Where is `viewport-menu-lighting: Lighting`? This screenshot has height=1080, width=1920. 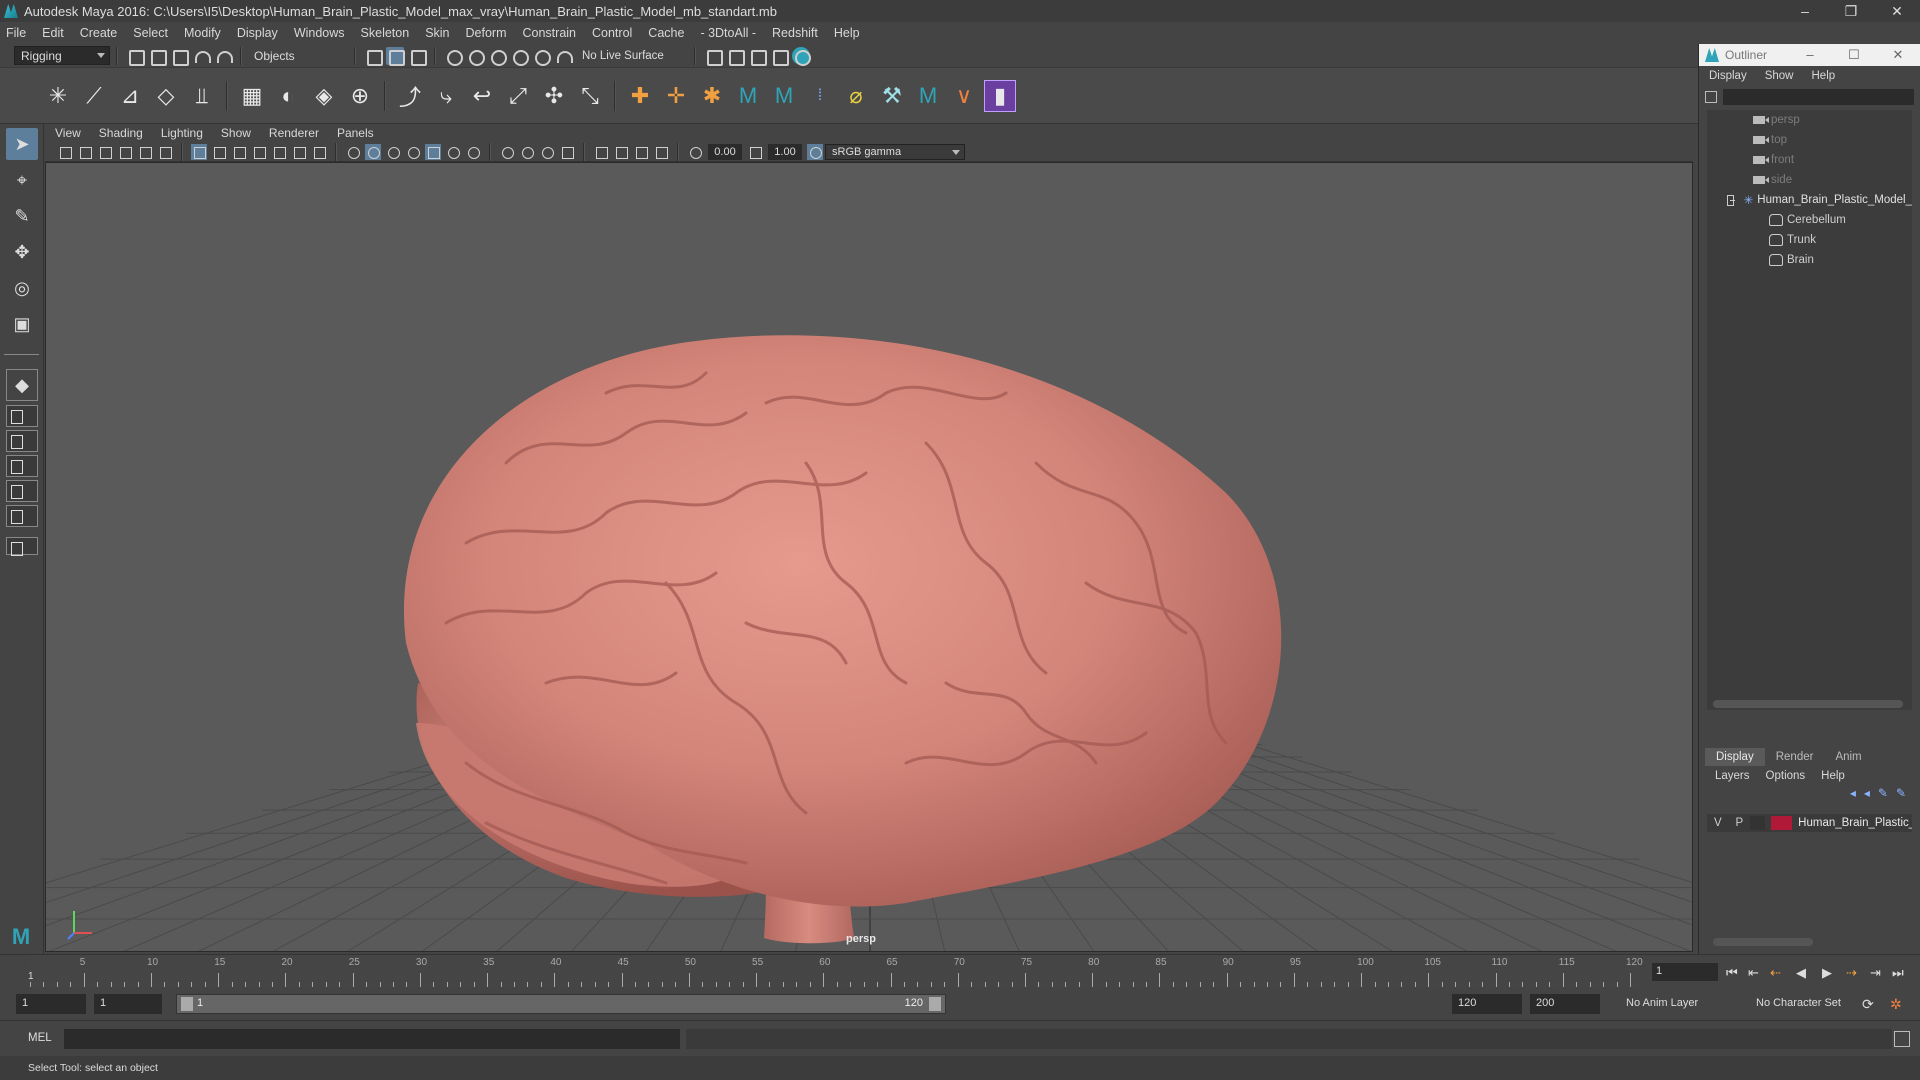
viewport-menu-lighting: Lighting is located at coordinates (182, 133).